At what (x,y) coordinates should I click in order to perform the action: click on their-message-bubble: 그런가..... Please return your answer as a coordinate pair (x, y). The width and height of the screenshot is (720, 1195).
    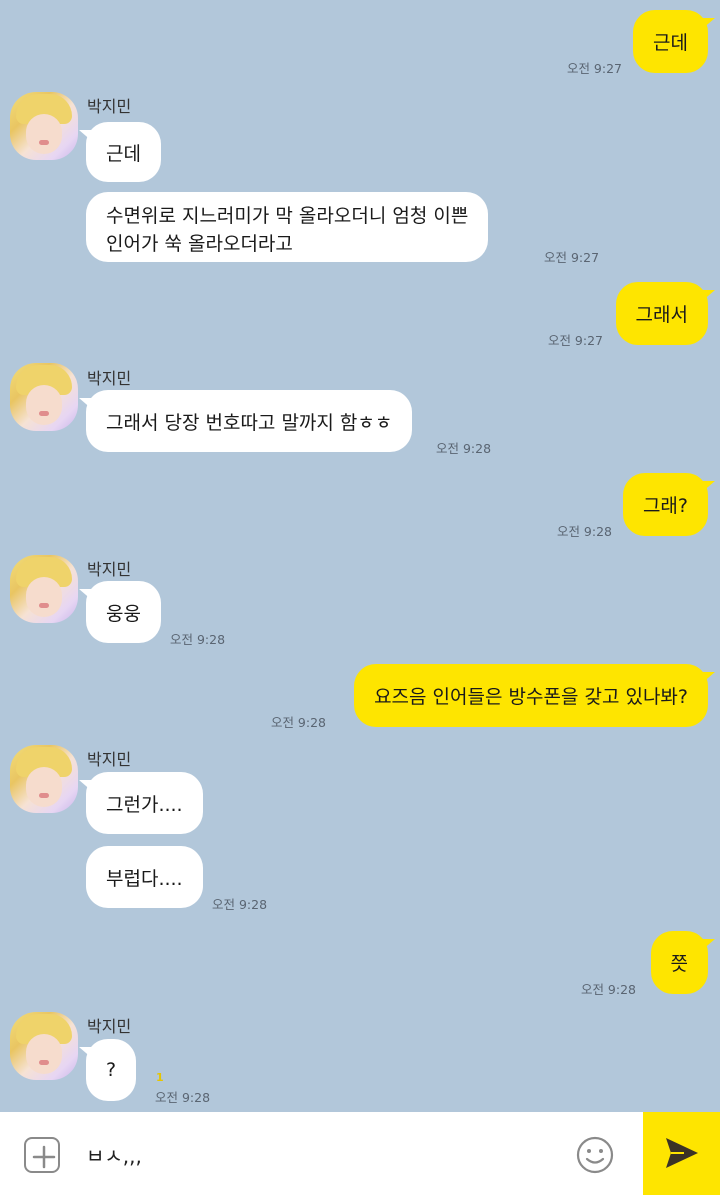
    Looking at the image, I should click on (141, 803).